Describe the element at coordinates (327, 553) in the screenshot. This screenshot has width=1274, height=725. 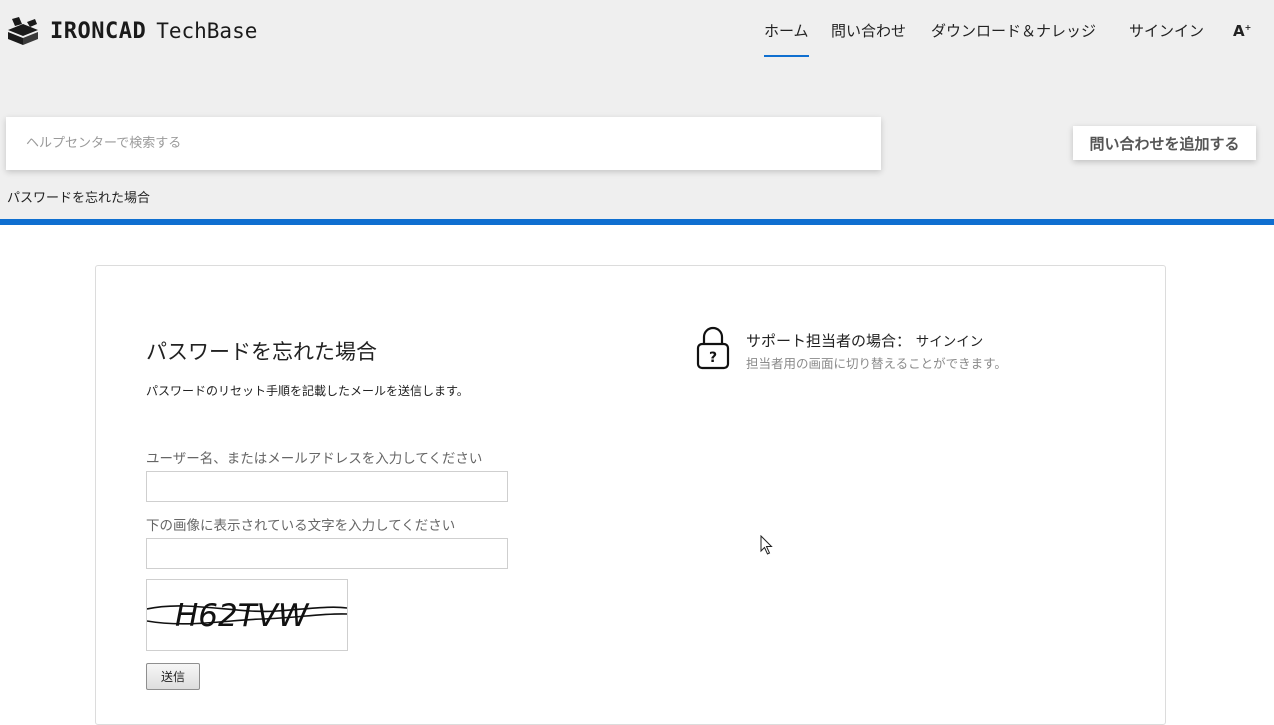
I see `captcha-input` at that location.